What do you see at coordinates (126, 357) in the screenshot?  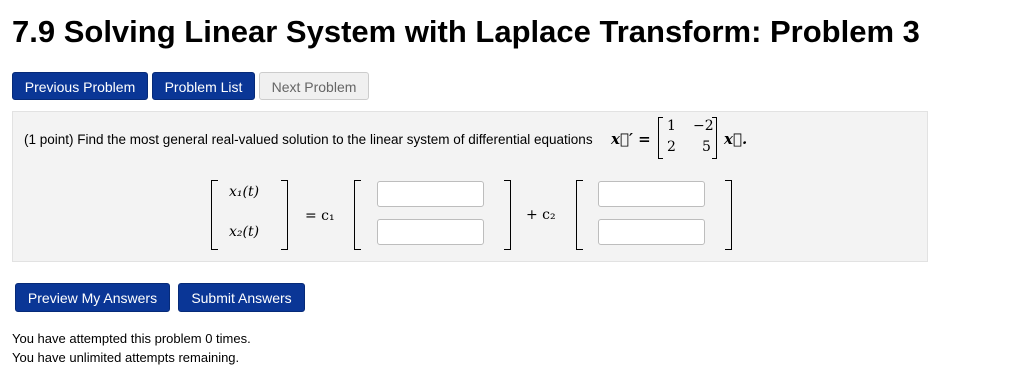 I see `attempts-remaining-text: You have unlimited attempts remaining.` at bounding box center [126, 357].